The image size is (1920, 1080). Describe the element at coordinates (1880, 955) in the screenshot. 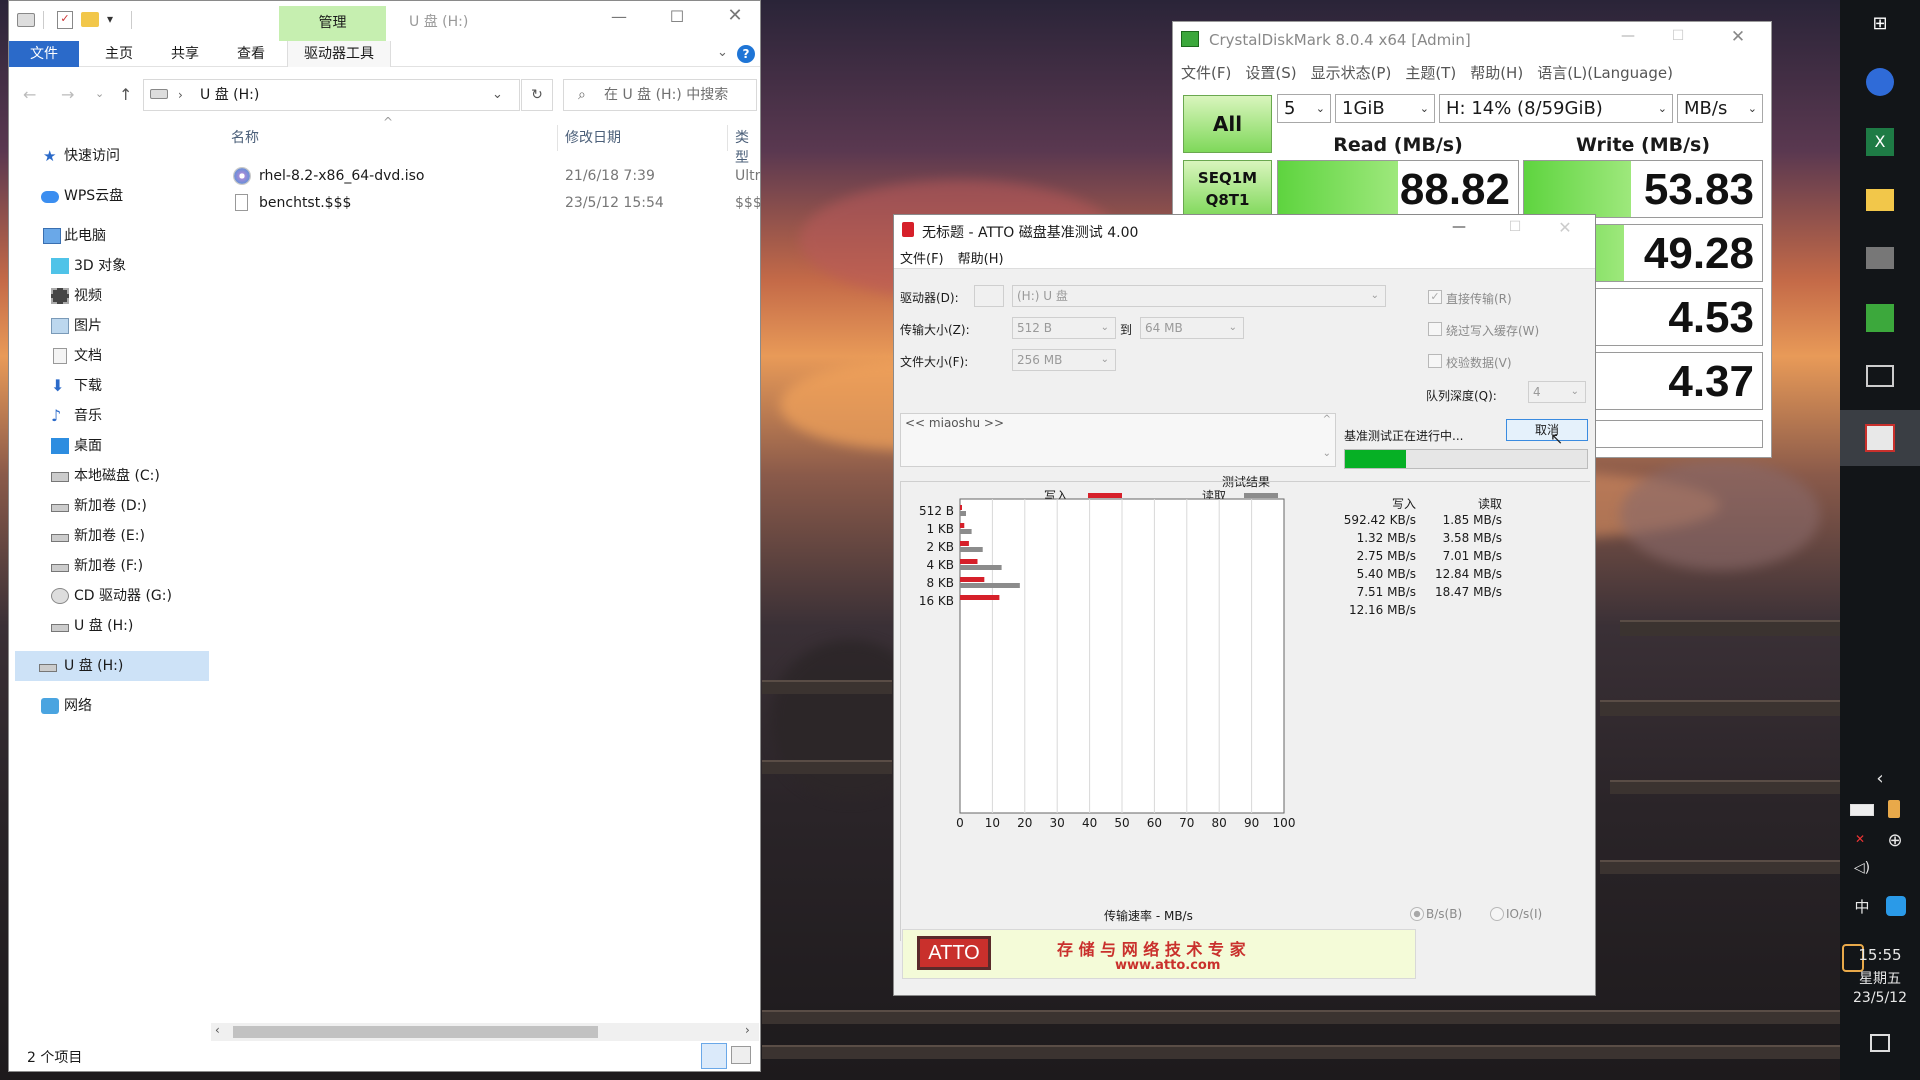

I see `clock-time: 15:55` at that location.